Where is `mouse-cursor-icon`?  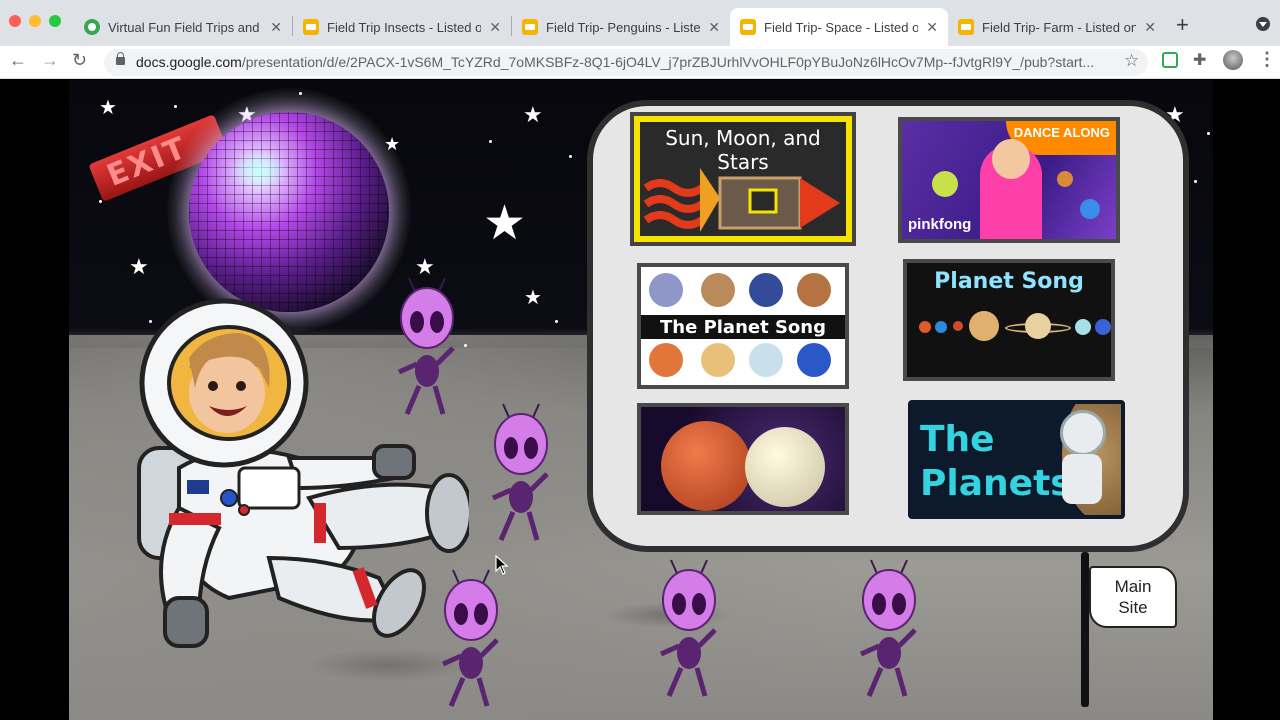 mouse-cursor-icon is located at coordinates (502, 565).